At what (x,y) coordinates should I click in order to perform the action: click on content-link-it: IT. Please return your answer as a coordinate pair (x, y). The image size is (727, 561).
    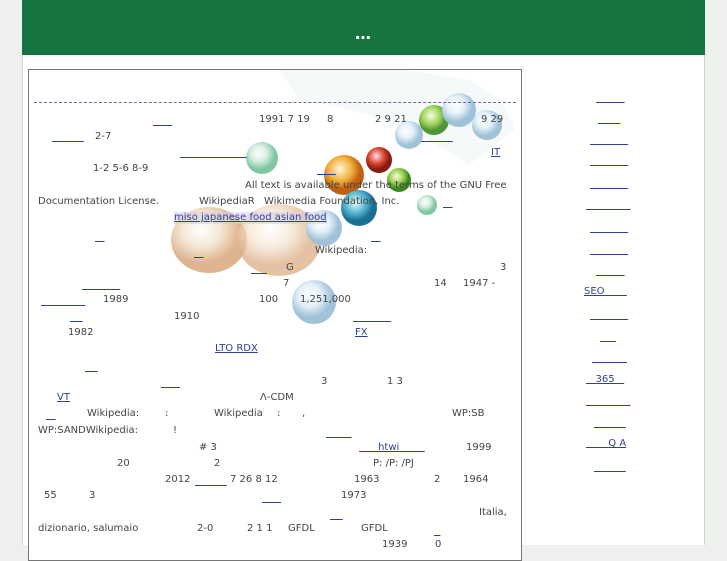
    Looking at the image, I should click on (495, 153).